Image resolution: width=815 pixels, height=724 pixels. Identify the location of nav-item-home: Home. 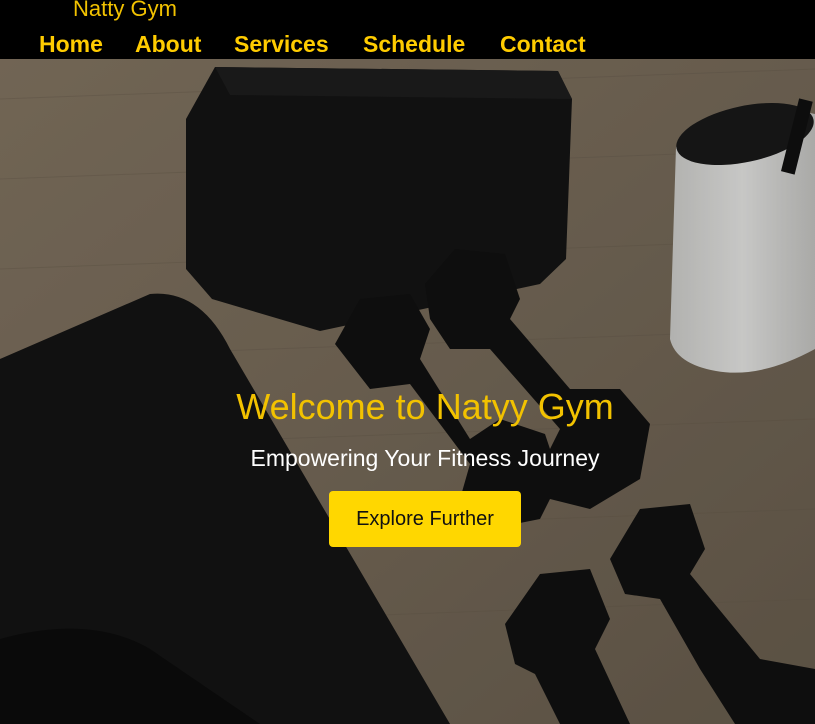
(71, 44).